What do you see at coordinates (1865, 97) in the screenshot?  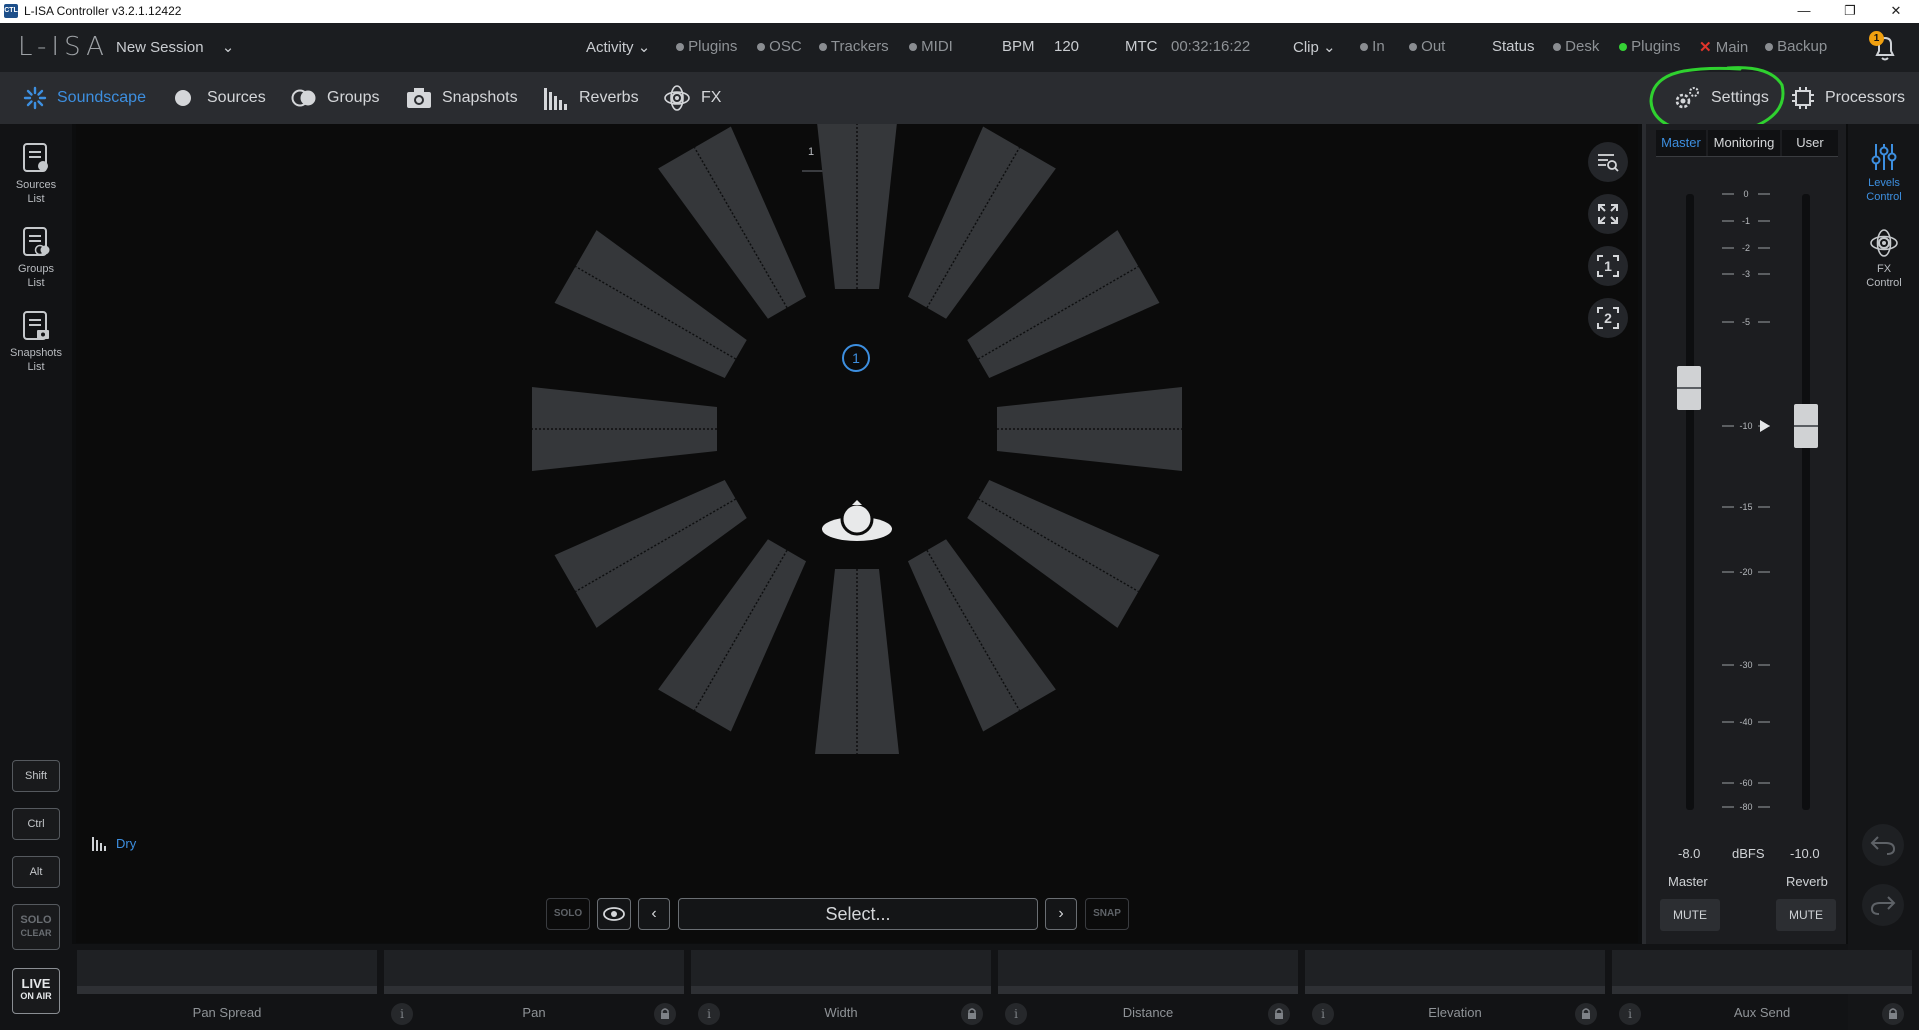 I see `processors-label: Processors` at bounding box center [1865, 97].